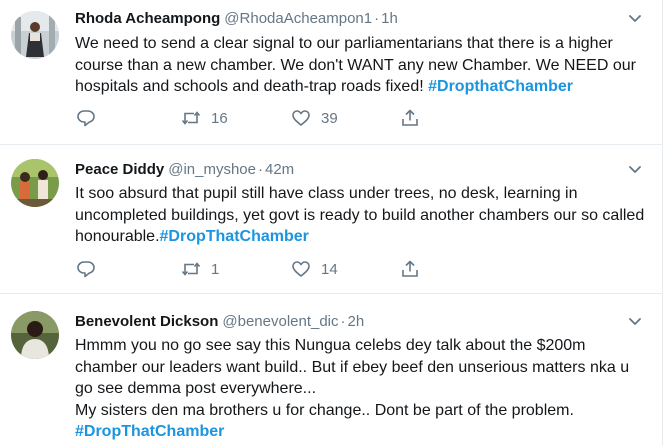 This screenshot has width=663, height=446. I want to click on retweet-count: 16, so click(219, 118).